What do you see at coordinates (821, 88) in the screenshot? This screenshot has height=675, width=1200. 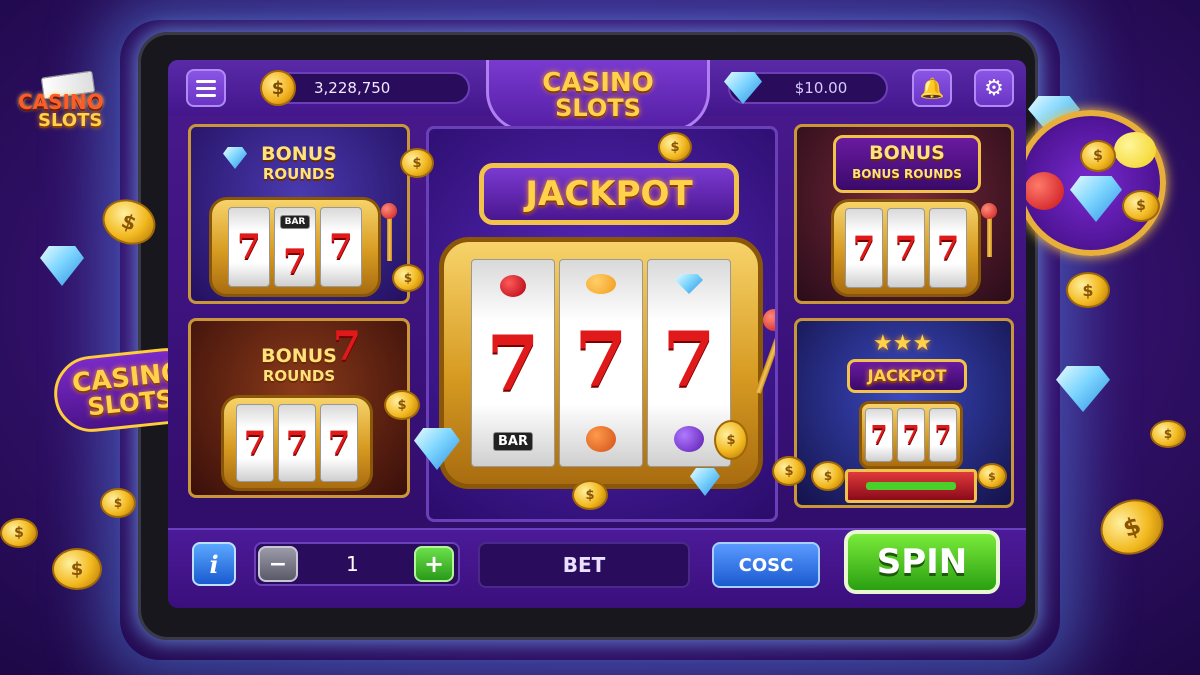 I see `cash-value: $10.00` at bounding box center [821, 88].